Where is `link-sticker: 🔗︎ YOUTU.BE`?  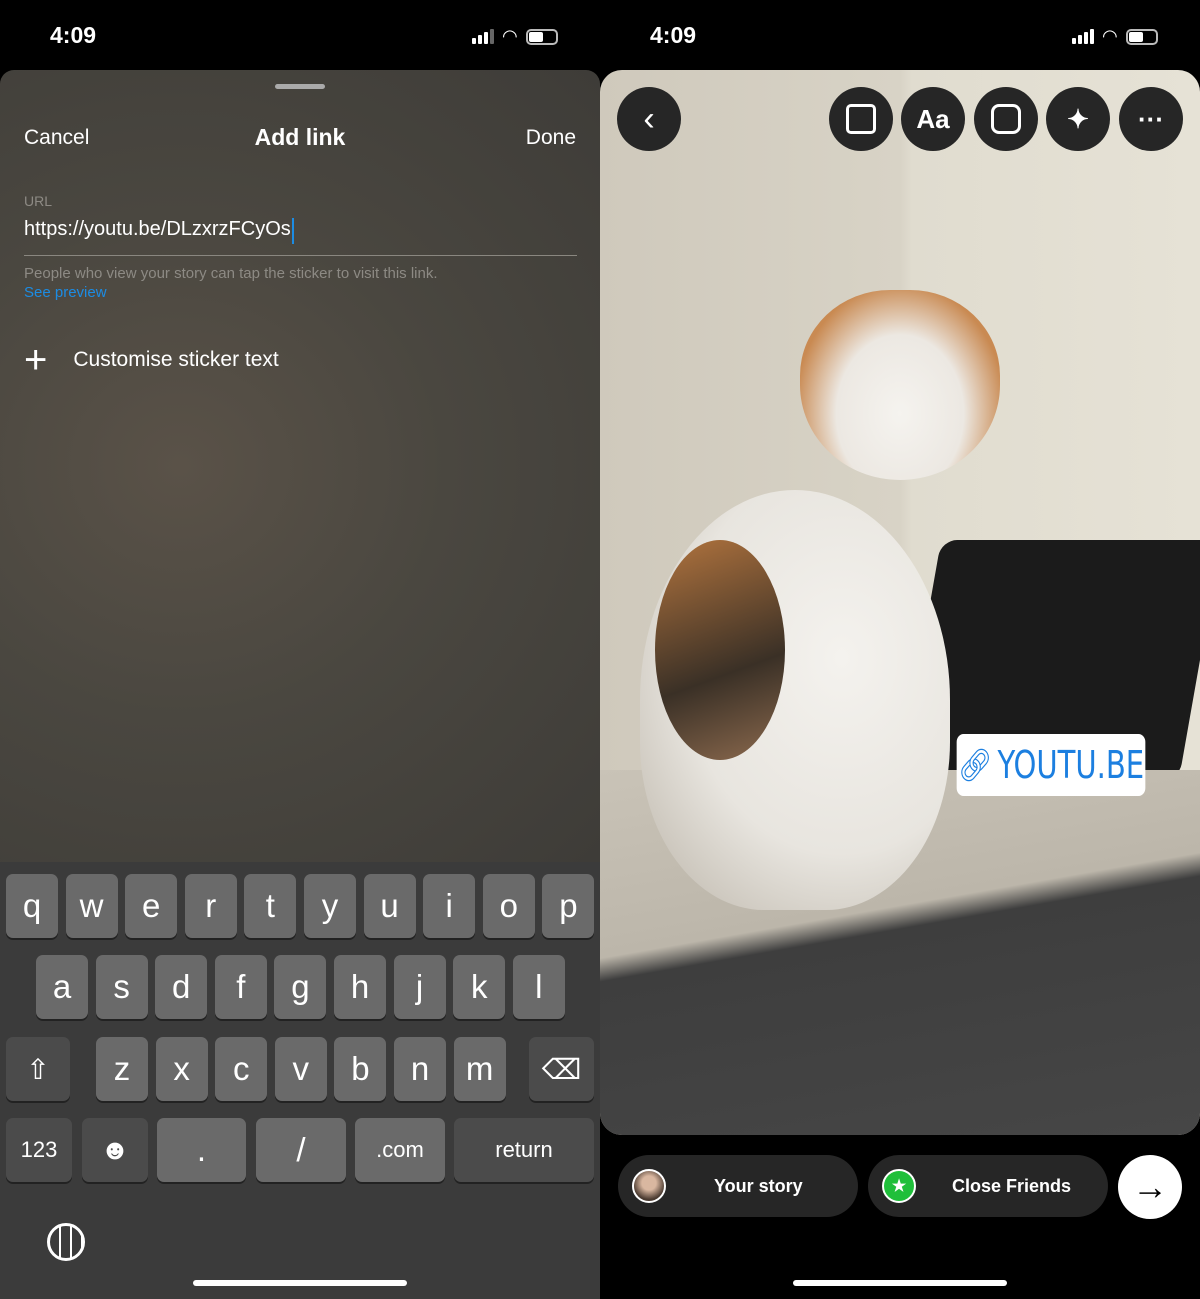 link-sticker: 🔗︎ YOUTU.BE is located at coordinates (1051, 765).